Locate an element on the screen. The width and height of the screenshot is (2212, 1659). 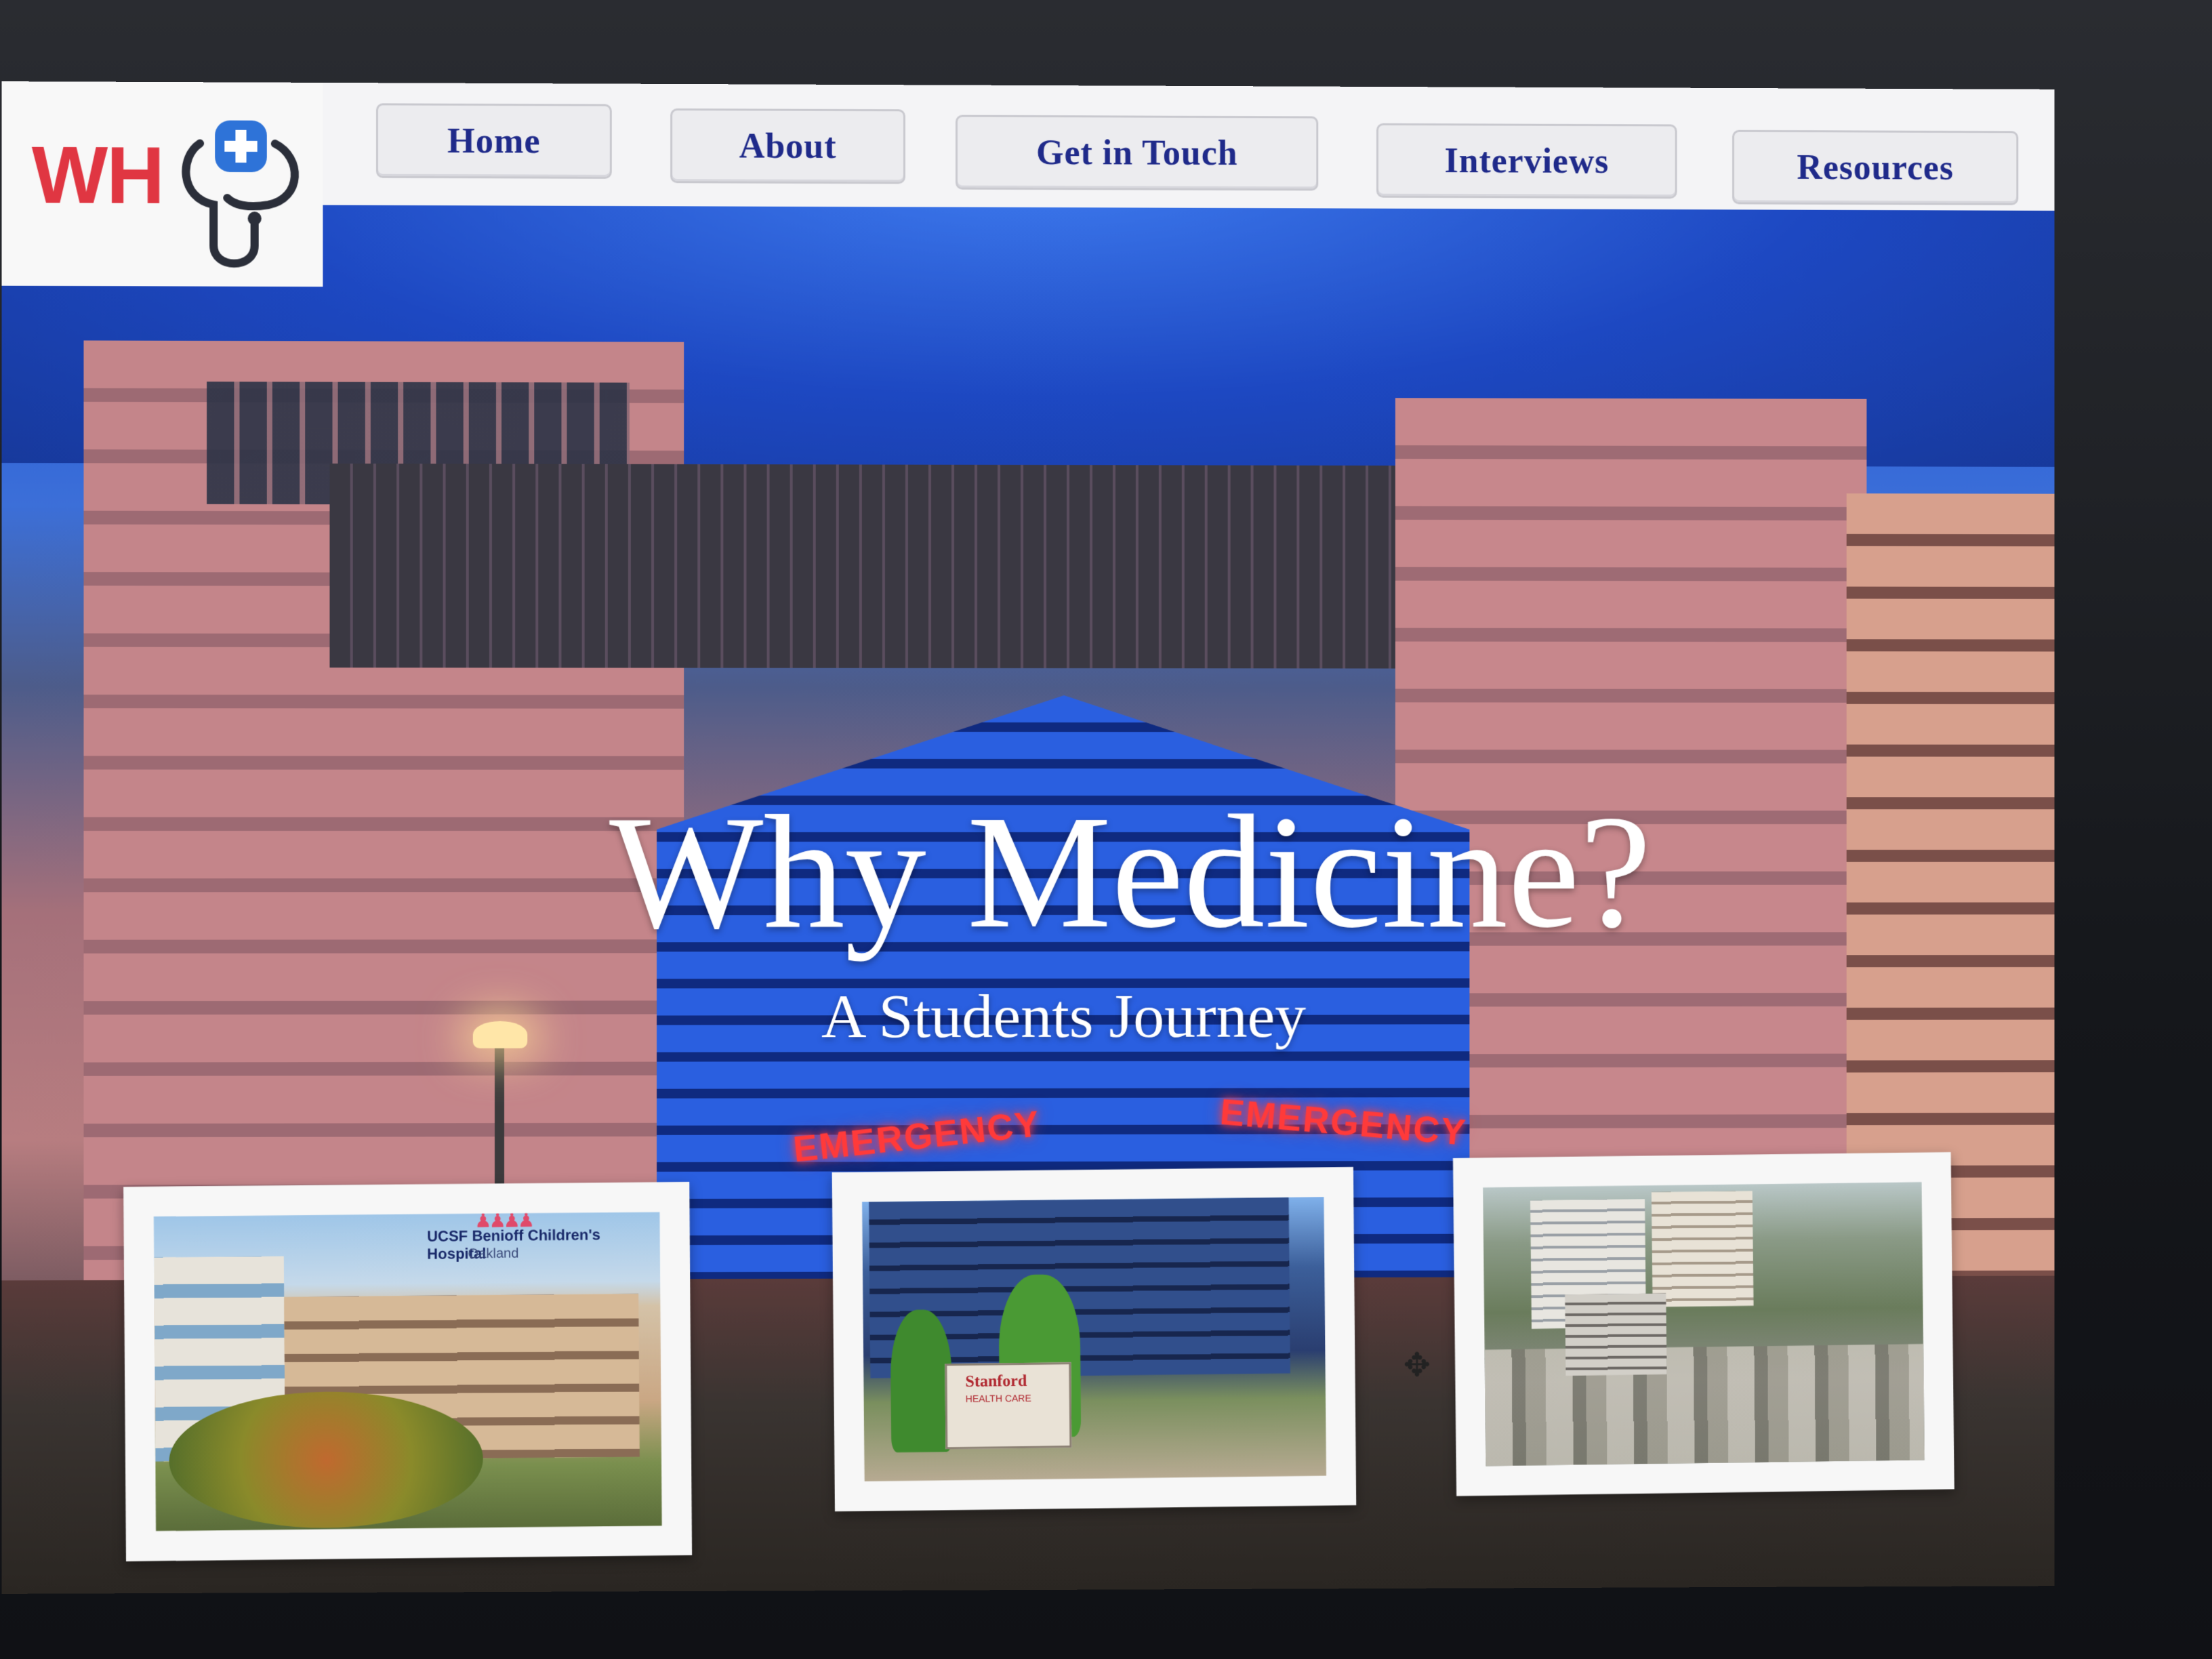
photo-card-stanford: Stanford HEALTH CARE is located at coordinates (1094, 1339).